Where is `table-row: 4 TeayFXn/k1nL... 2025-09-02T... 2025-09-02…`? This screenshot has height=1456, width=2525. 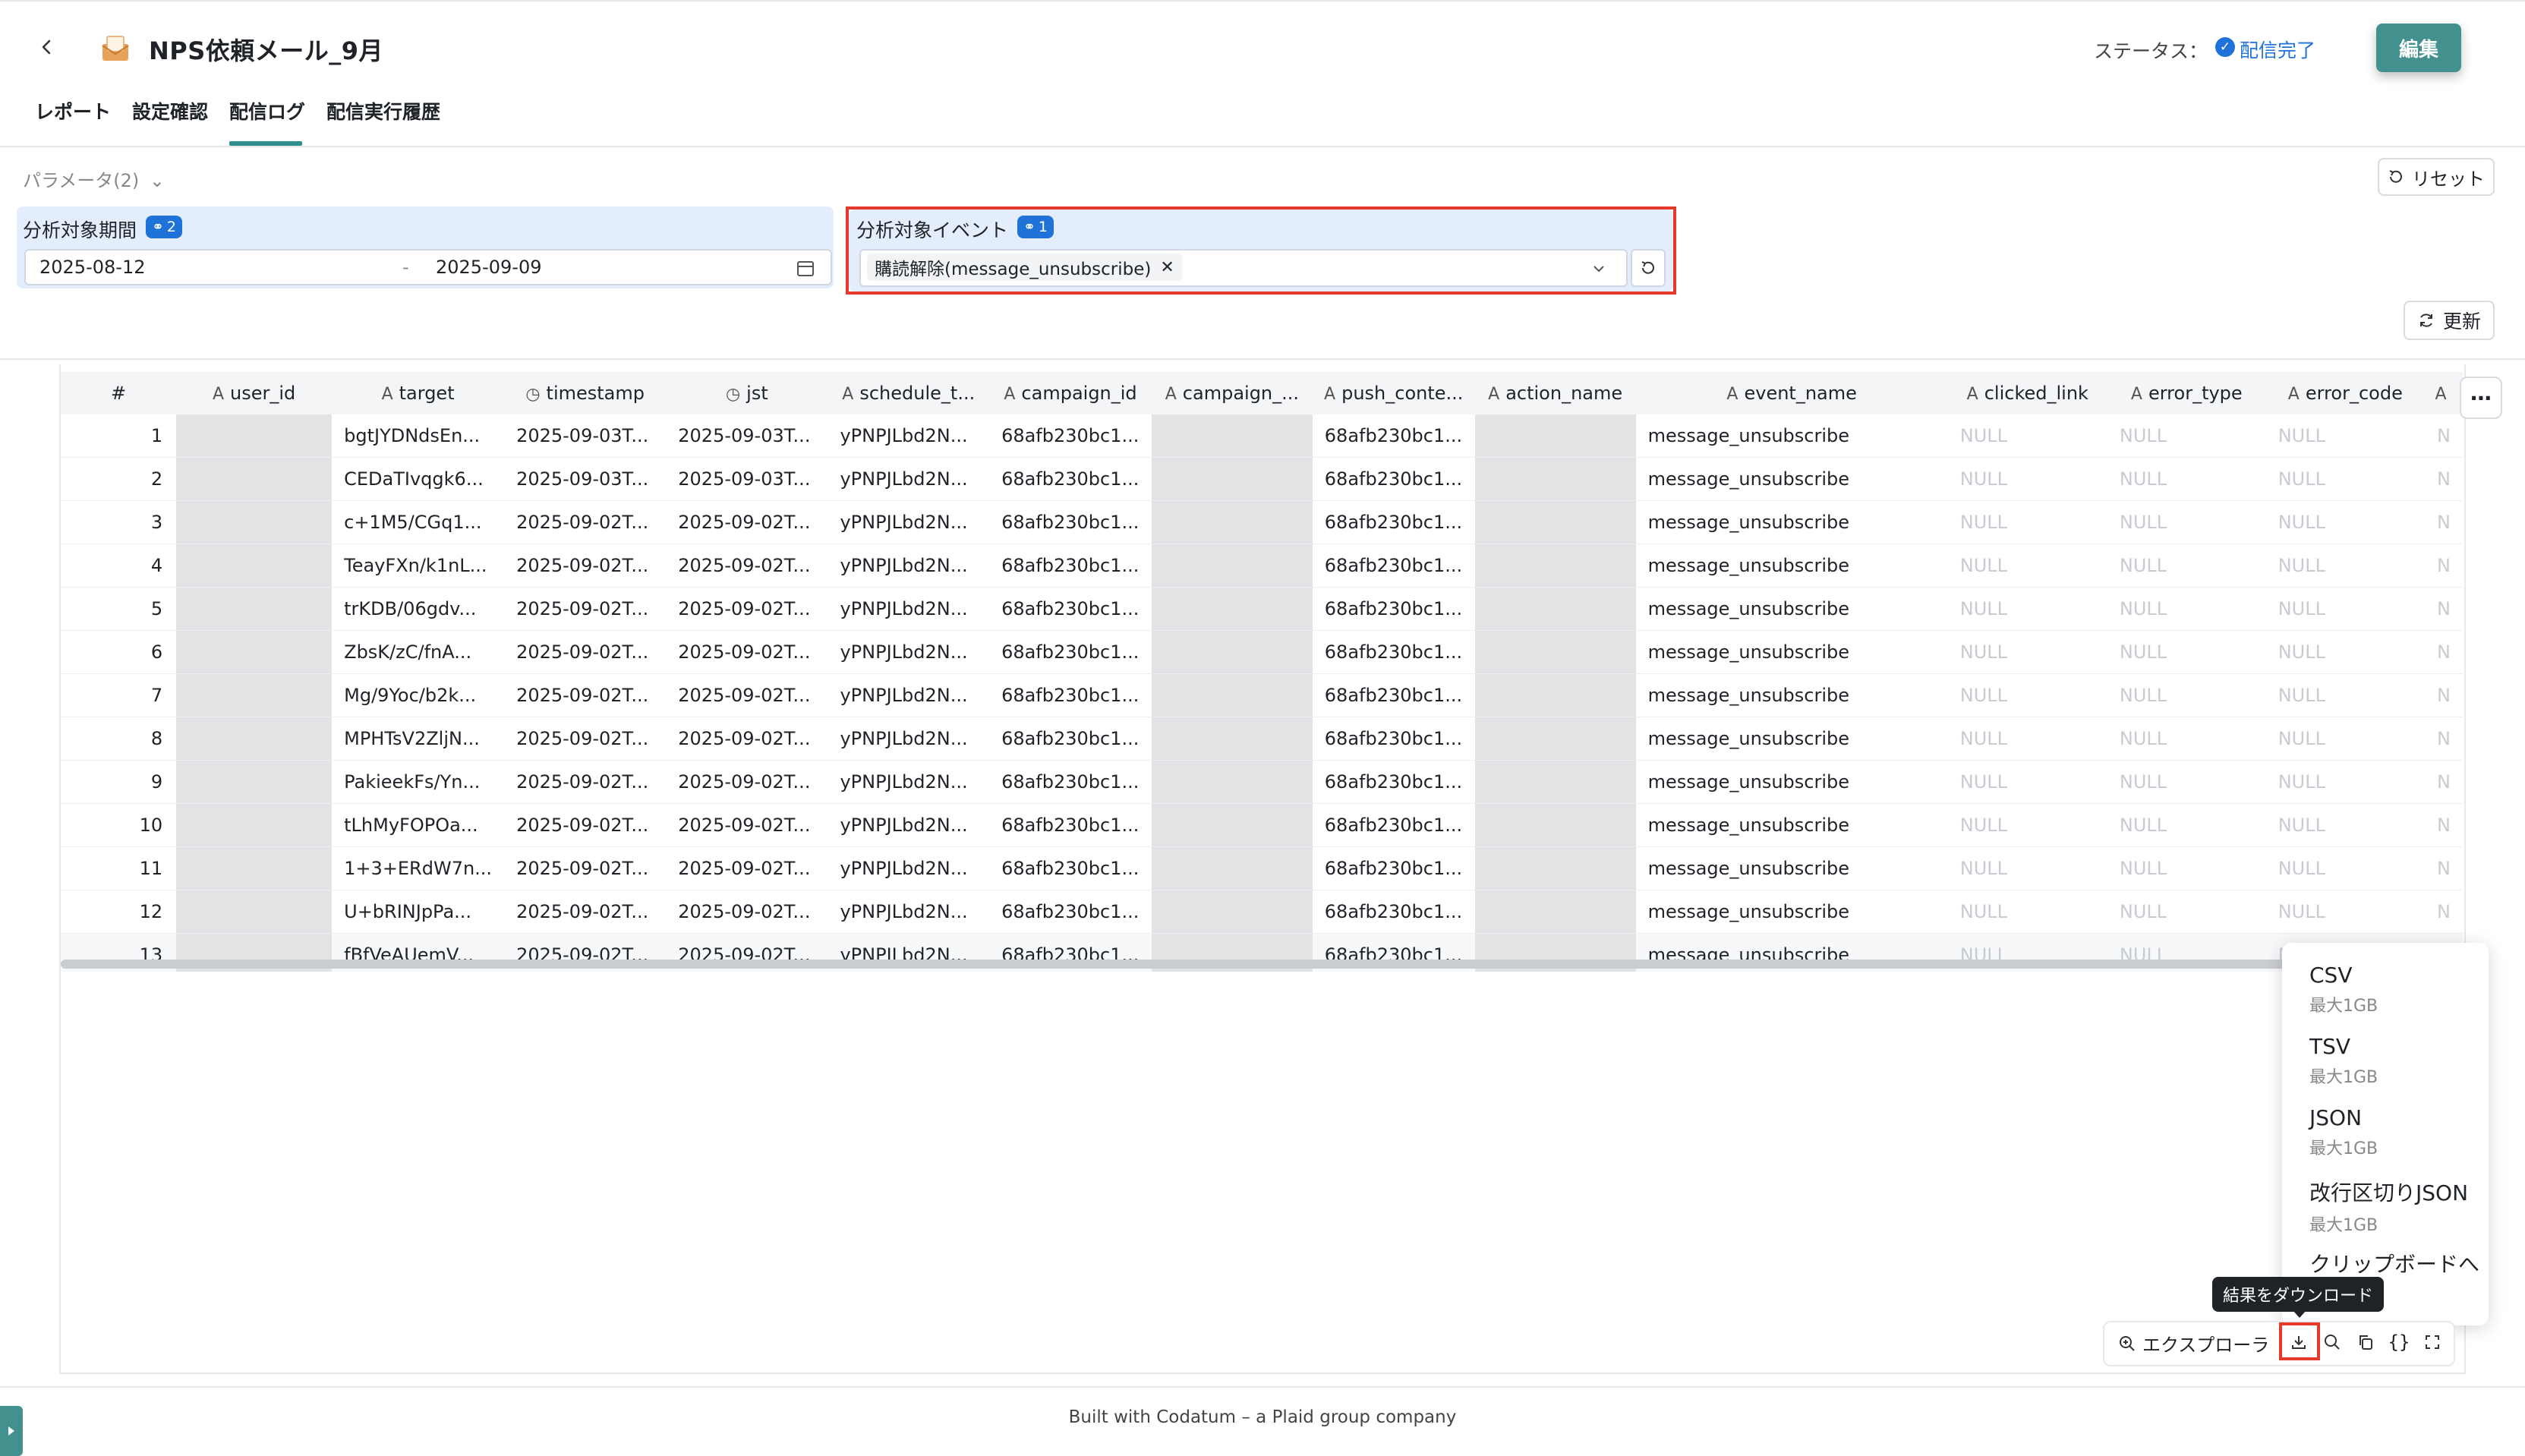
table-row: 4 TeayFXn/k1nL... 2025-09-02T... 2025-09-02… is located at coordinates (1262, 566).